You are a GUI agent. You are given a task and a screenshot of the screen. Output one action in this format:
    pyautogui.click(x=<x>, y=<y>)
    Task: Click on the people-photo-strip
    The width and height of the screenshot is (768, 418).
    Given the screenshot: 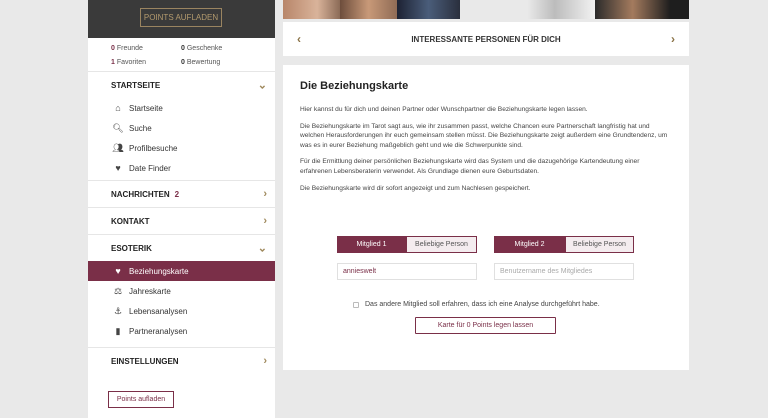 What is the action you would take?
    pyautogui.click(x=486, y=9)
    